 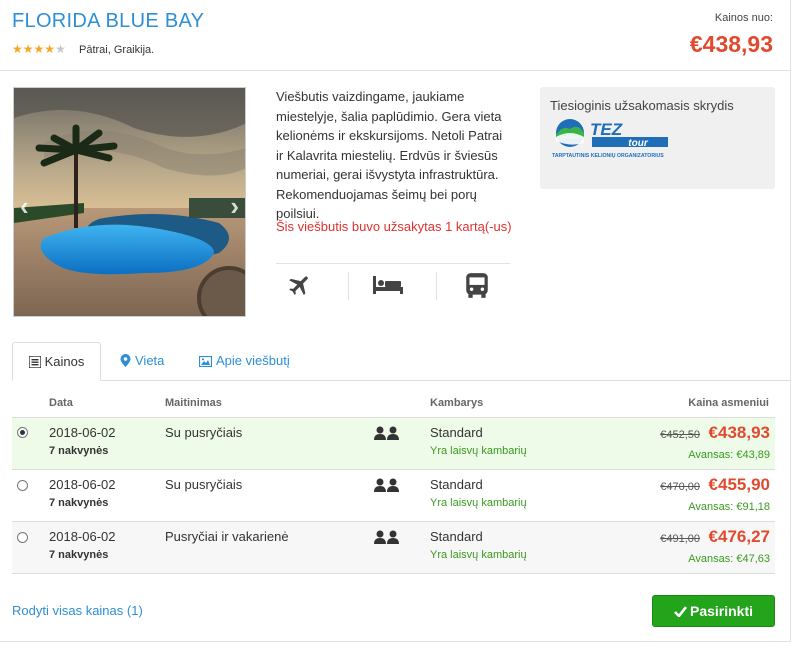 What do you see at coordinates (117, 50) in the screenshot?
I see `hotel-location: Pātrai, Graikija.` at bounding box center [117, 50].